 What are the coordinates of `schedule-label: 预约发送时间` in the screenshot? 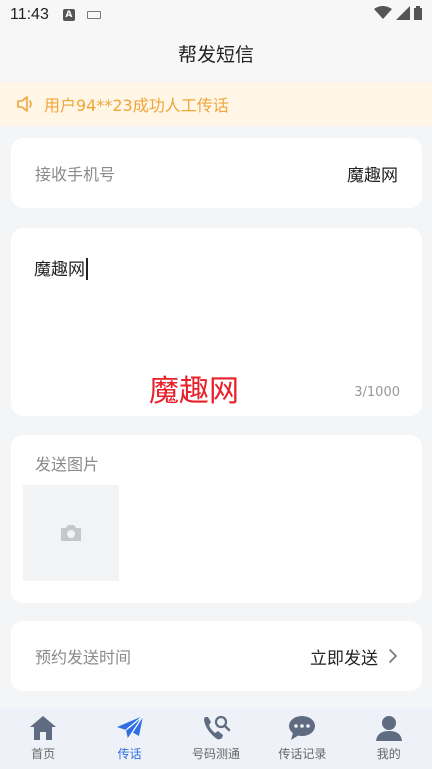 It's located at (83, 657).